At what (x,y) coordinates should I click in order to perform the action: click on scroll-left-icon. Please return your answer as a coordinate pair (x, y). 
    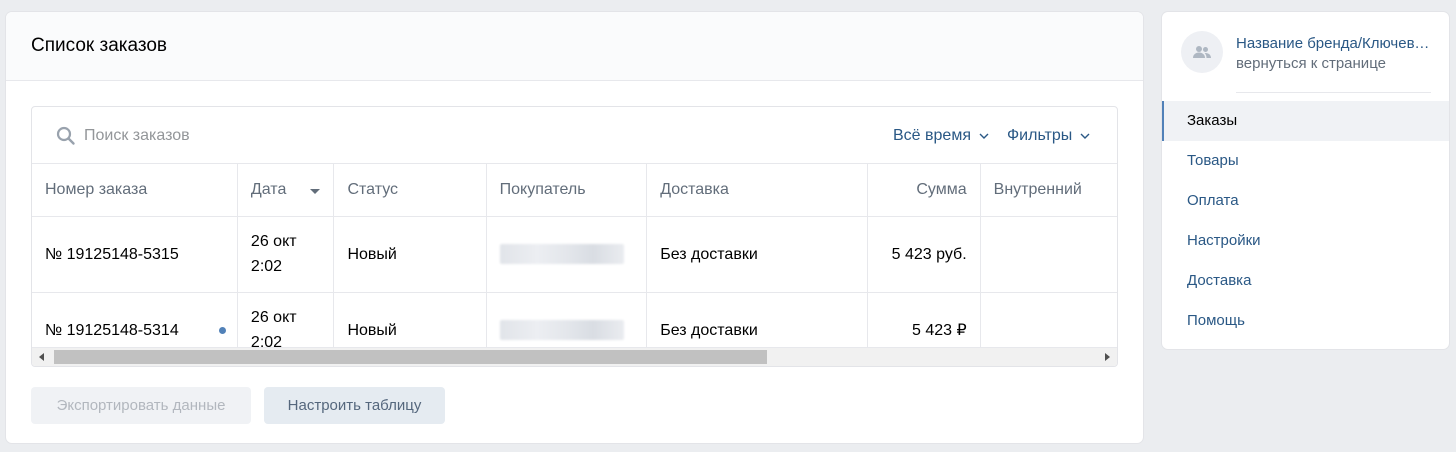
    Looking at the image, I should click on (41, 357).